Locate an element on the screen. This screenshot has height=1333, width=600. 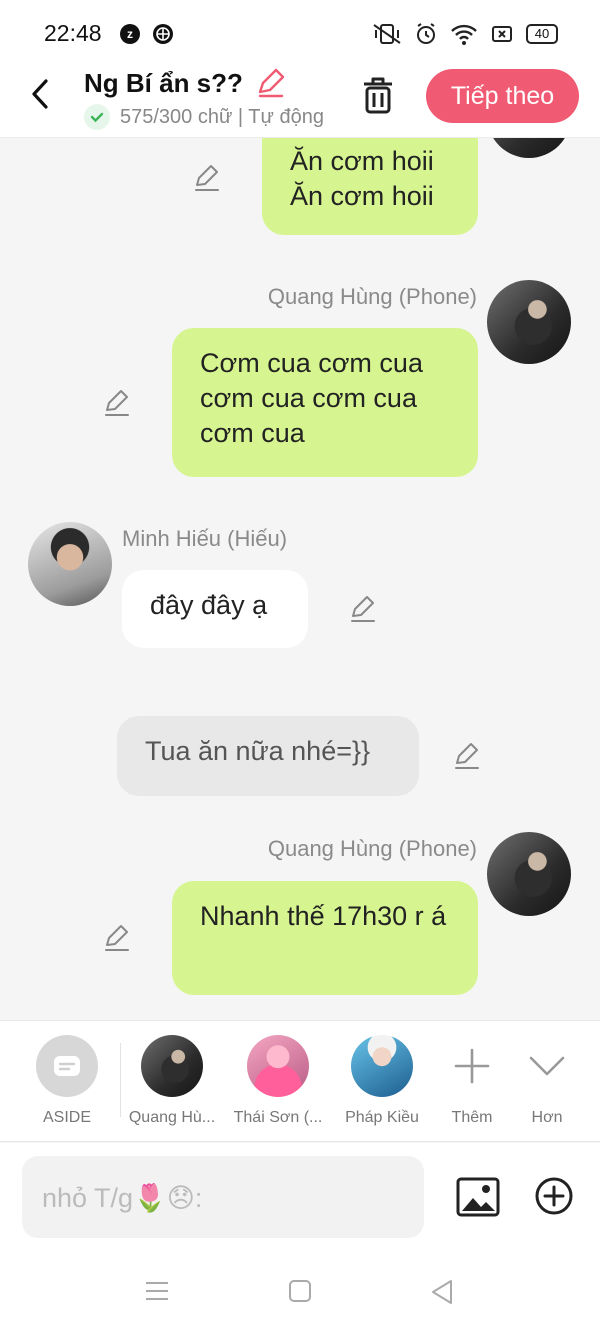
plus-icon is located at coordinates (472, 1066).